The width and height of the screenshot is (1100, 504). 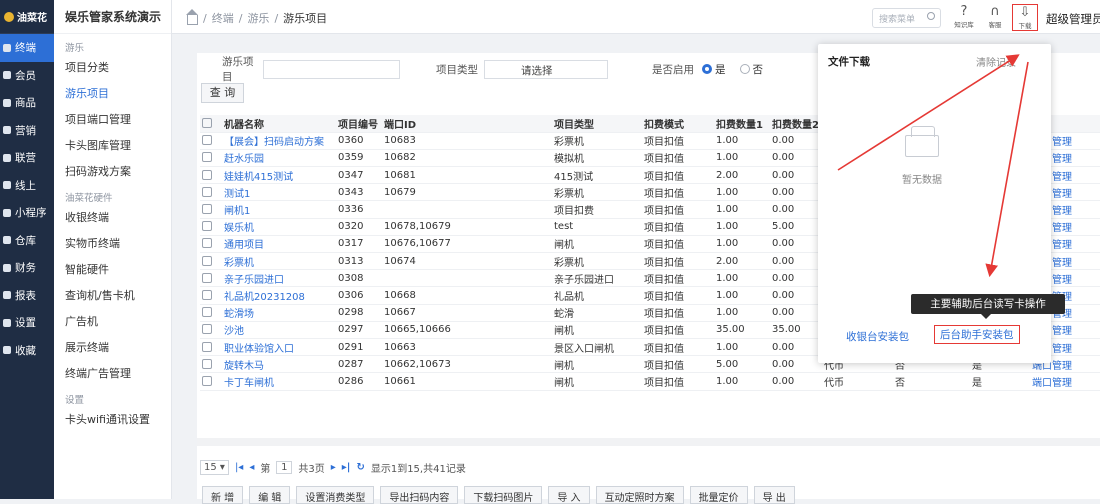 I want to click on page-size-select: 15 ▾, so click(x=214, y=467).